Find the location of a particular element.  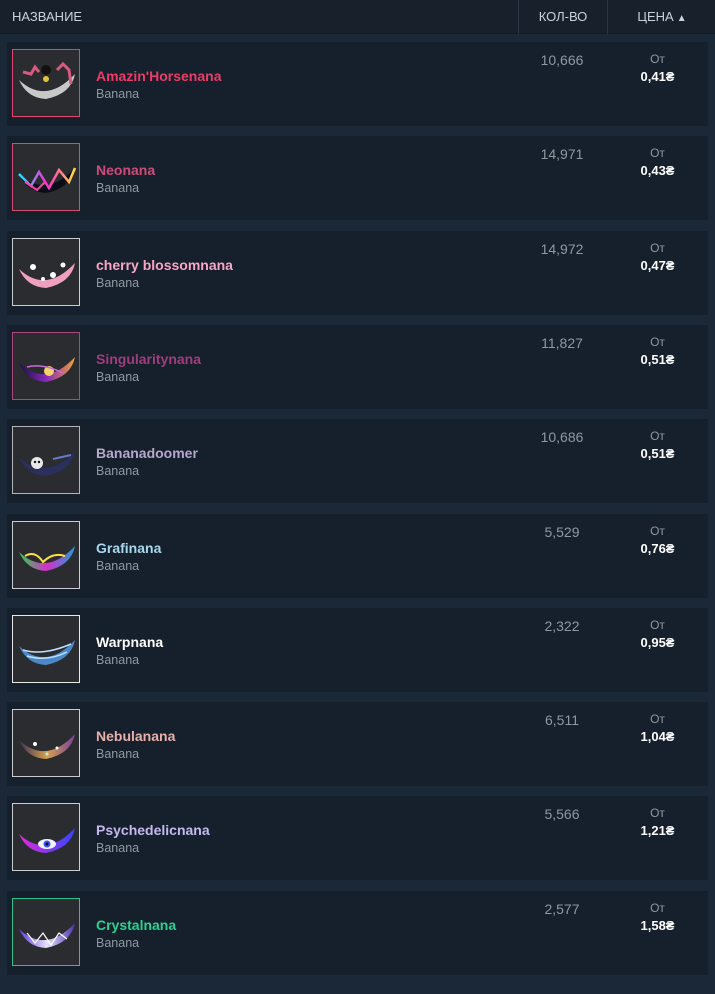

sort-ascending-icon: ▲ is located at coordinates (681, 18).